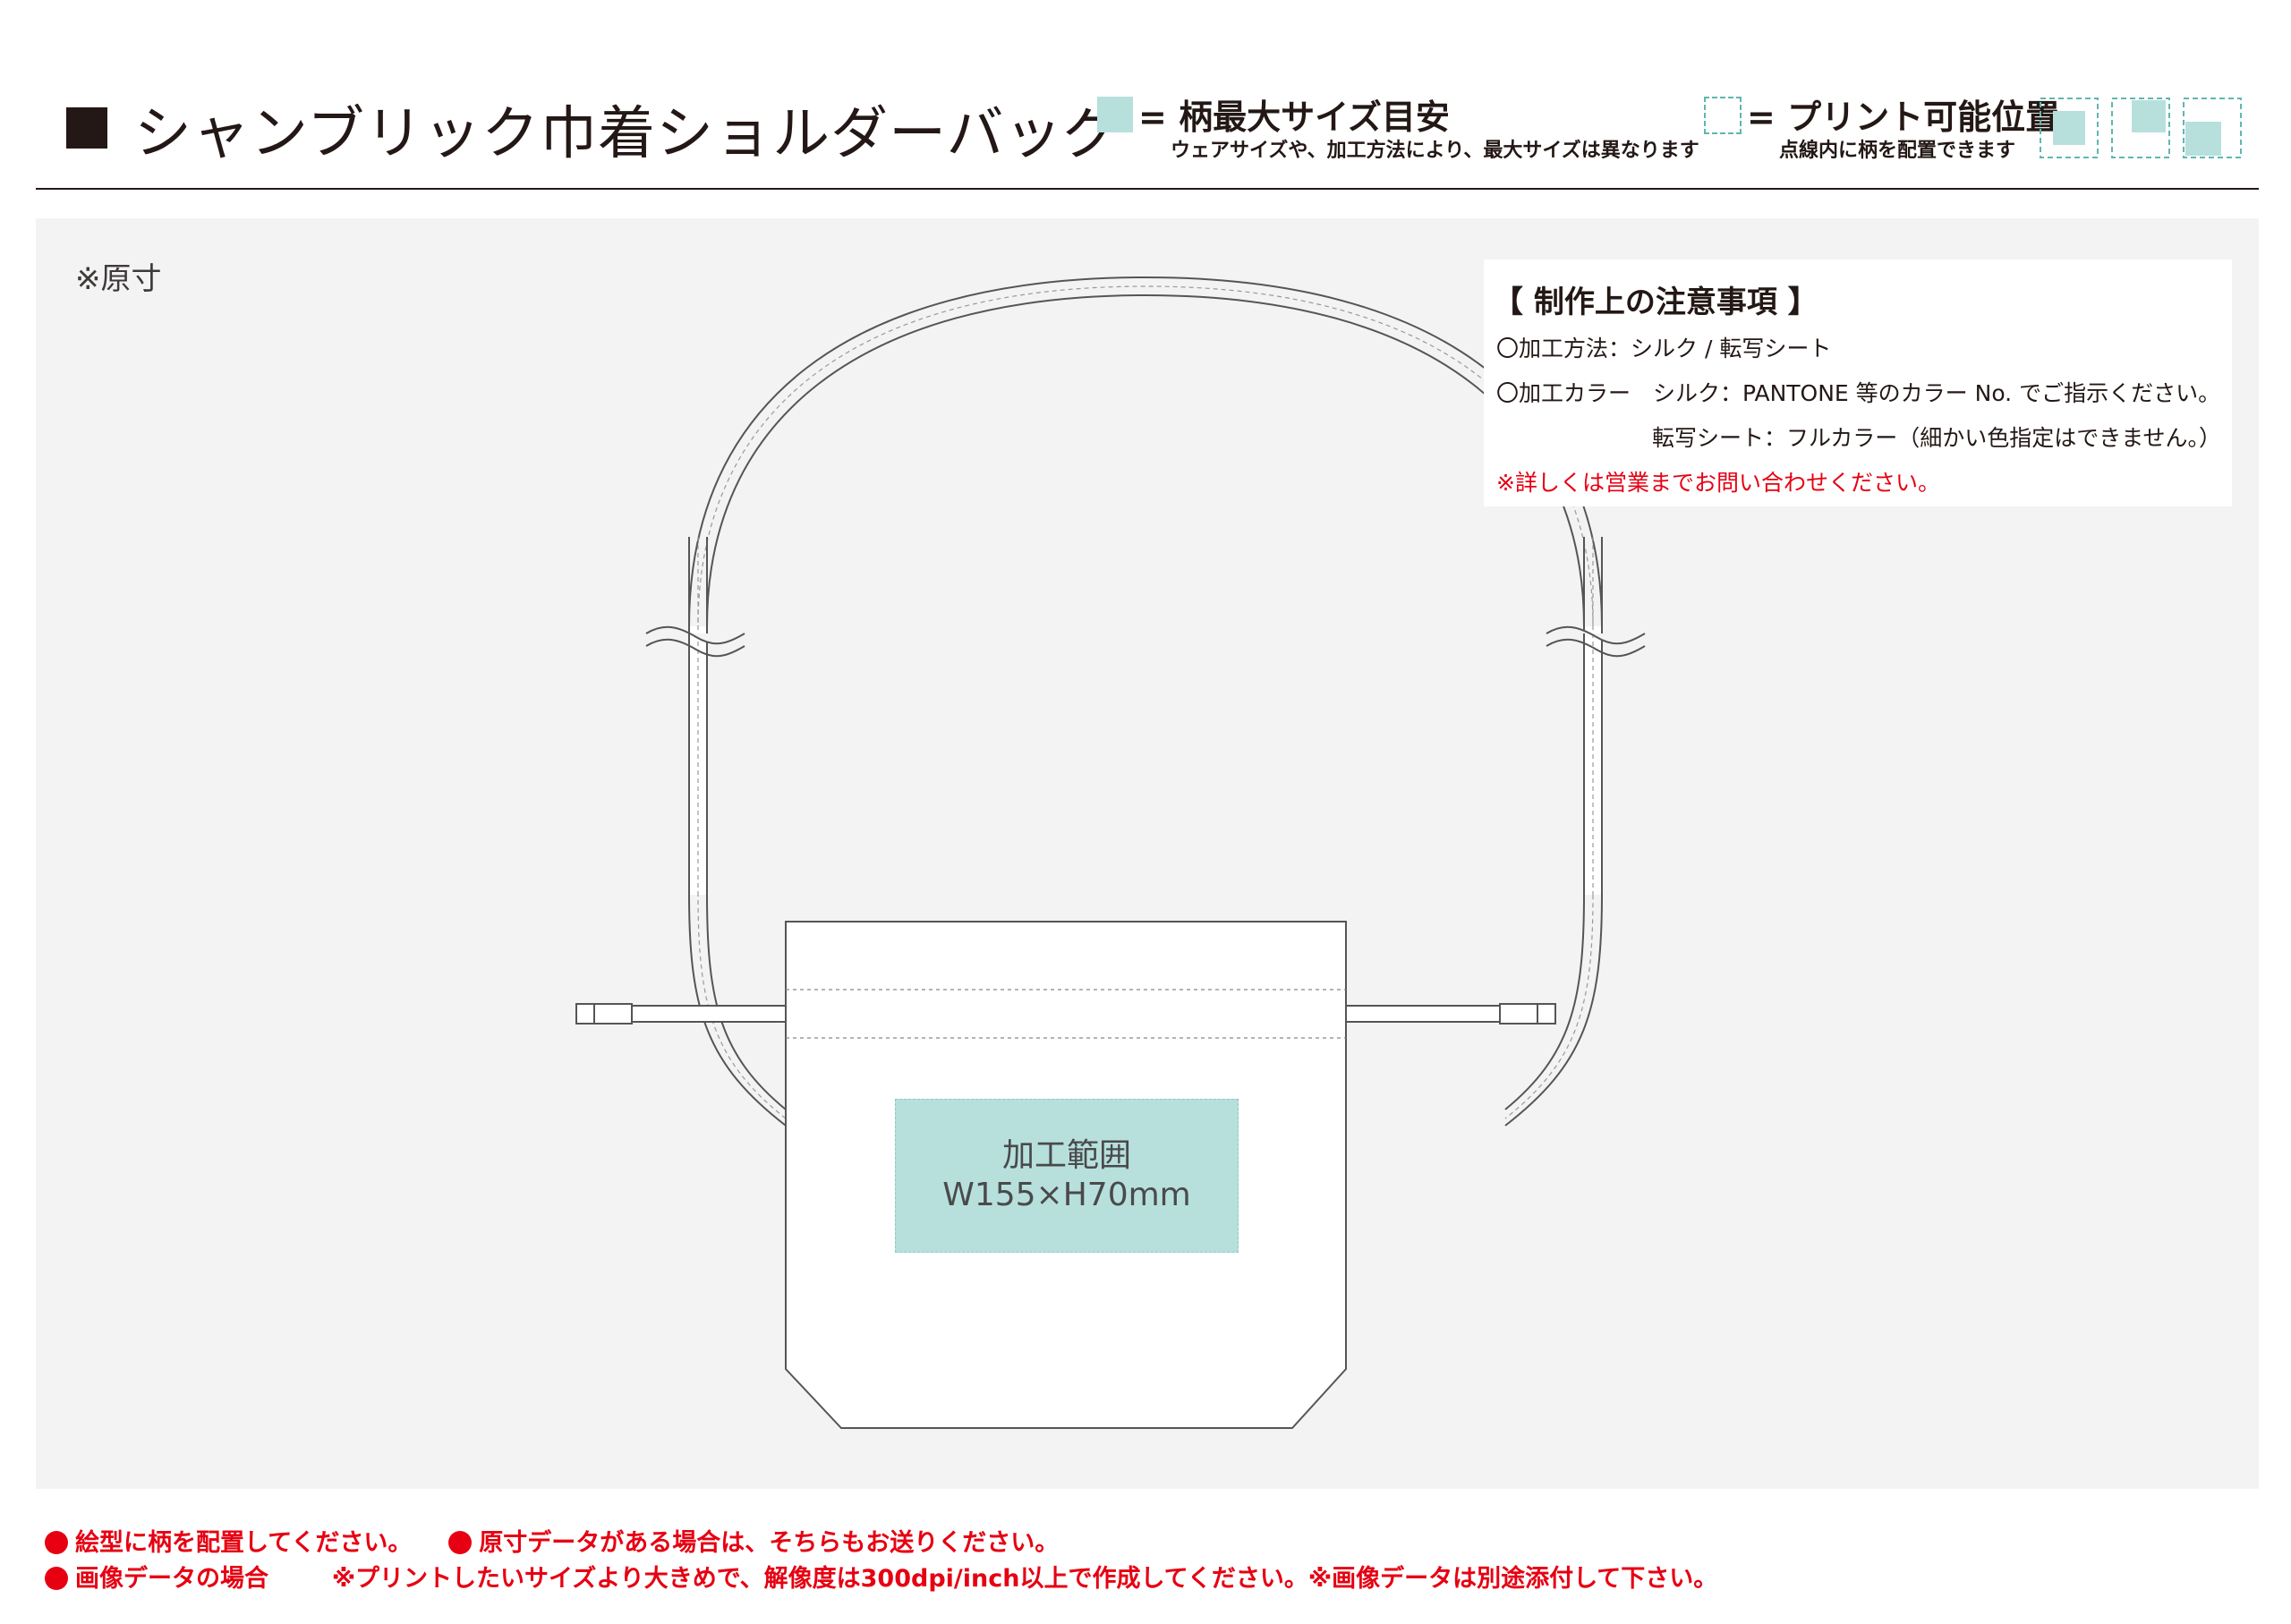 Image resolution: width=2291 pixels, height=1624 pixels. I want to click on legend-max-size-label: = 柄最大サイズ目安, so click(1294, 117).